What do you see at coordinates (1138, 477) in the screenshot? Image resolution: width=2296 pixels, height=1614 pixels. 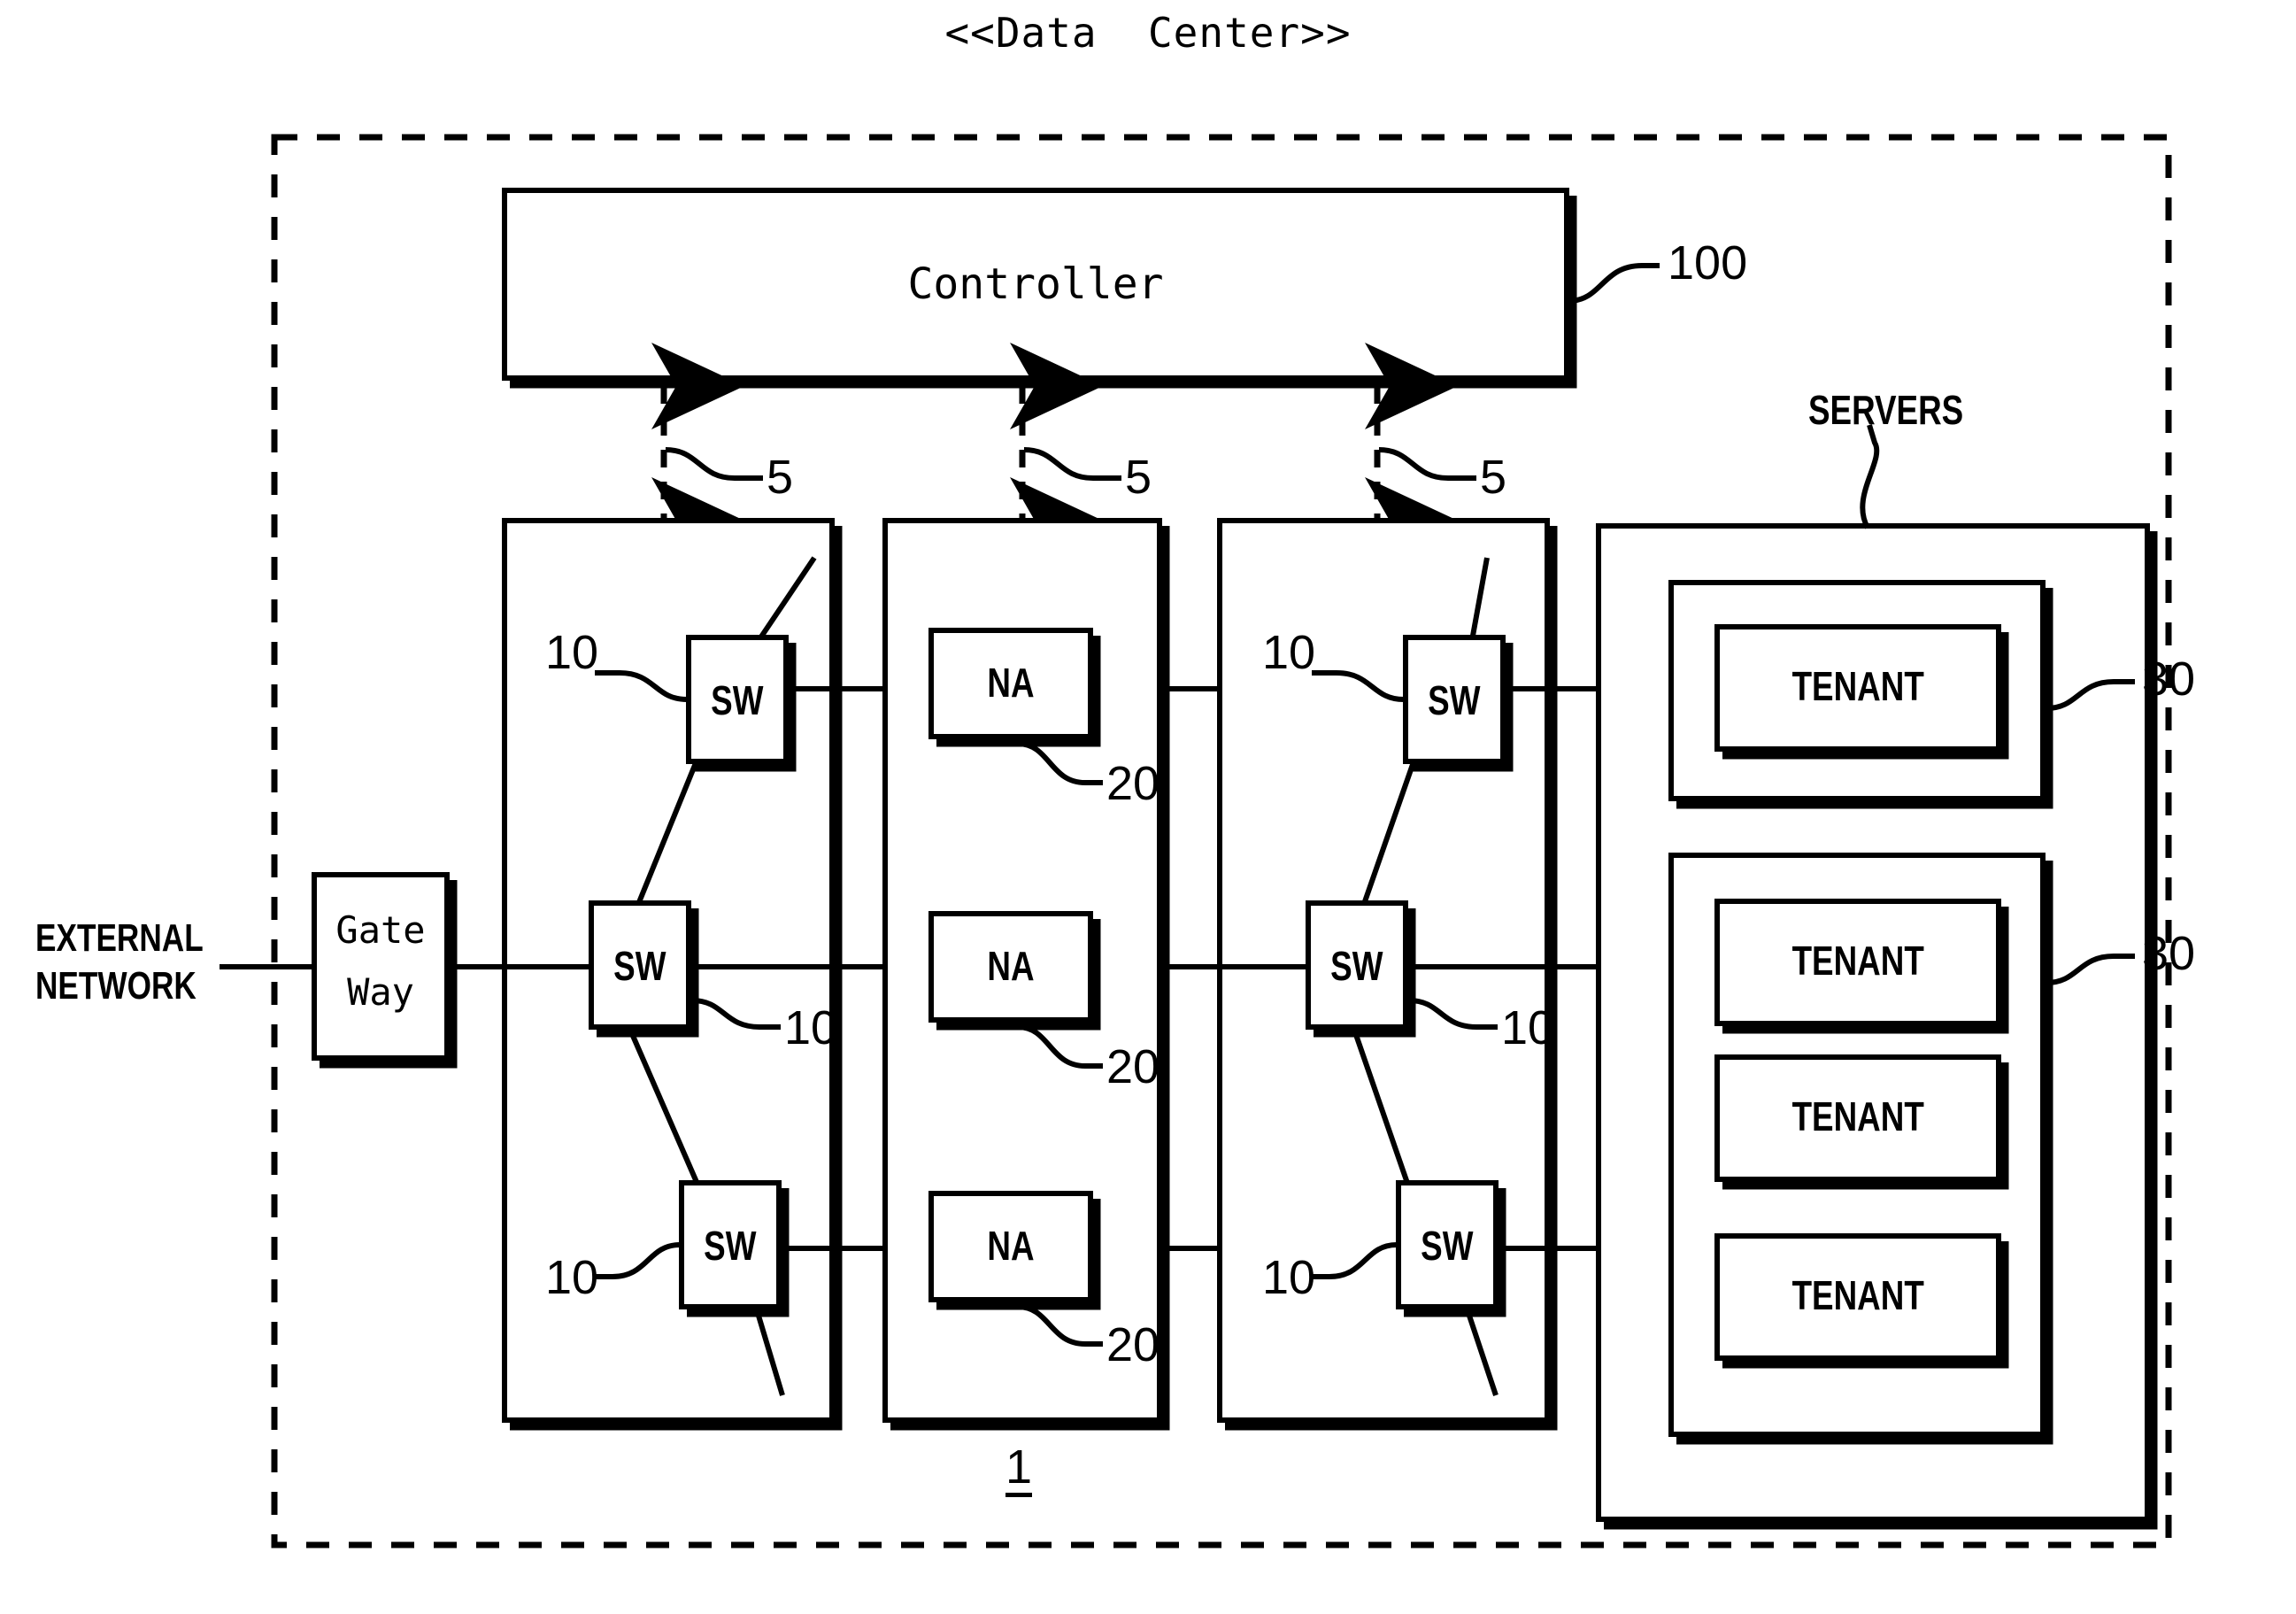 I see `control-link-2-ref: 5` at bounding box center [1138, 477].